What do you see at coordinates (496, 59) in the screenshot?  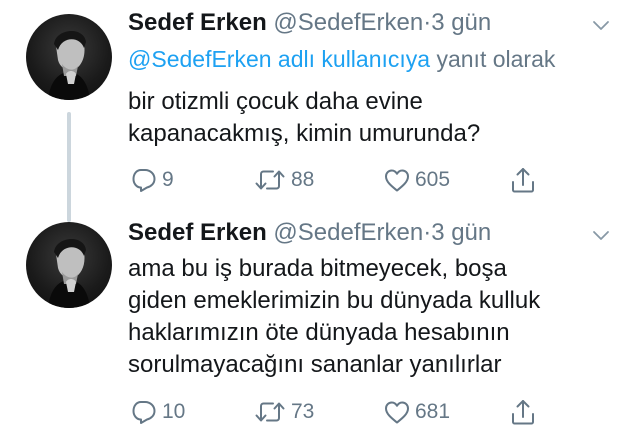 I see `reply-suffix: yanıt olarak` at bounding box center [496, 59].